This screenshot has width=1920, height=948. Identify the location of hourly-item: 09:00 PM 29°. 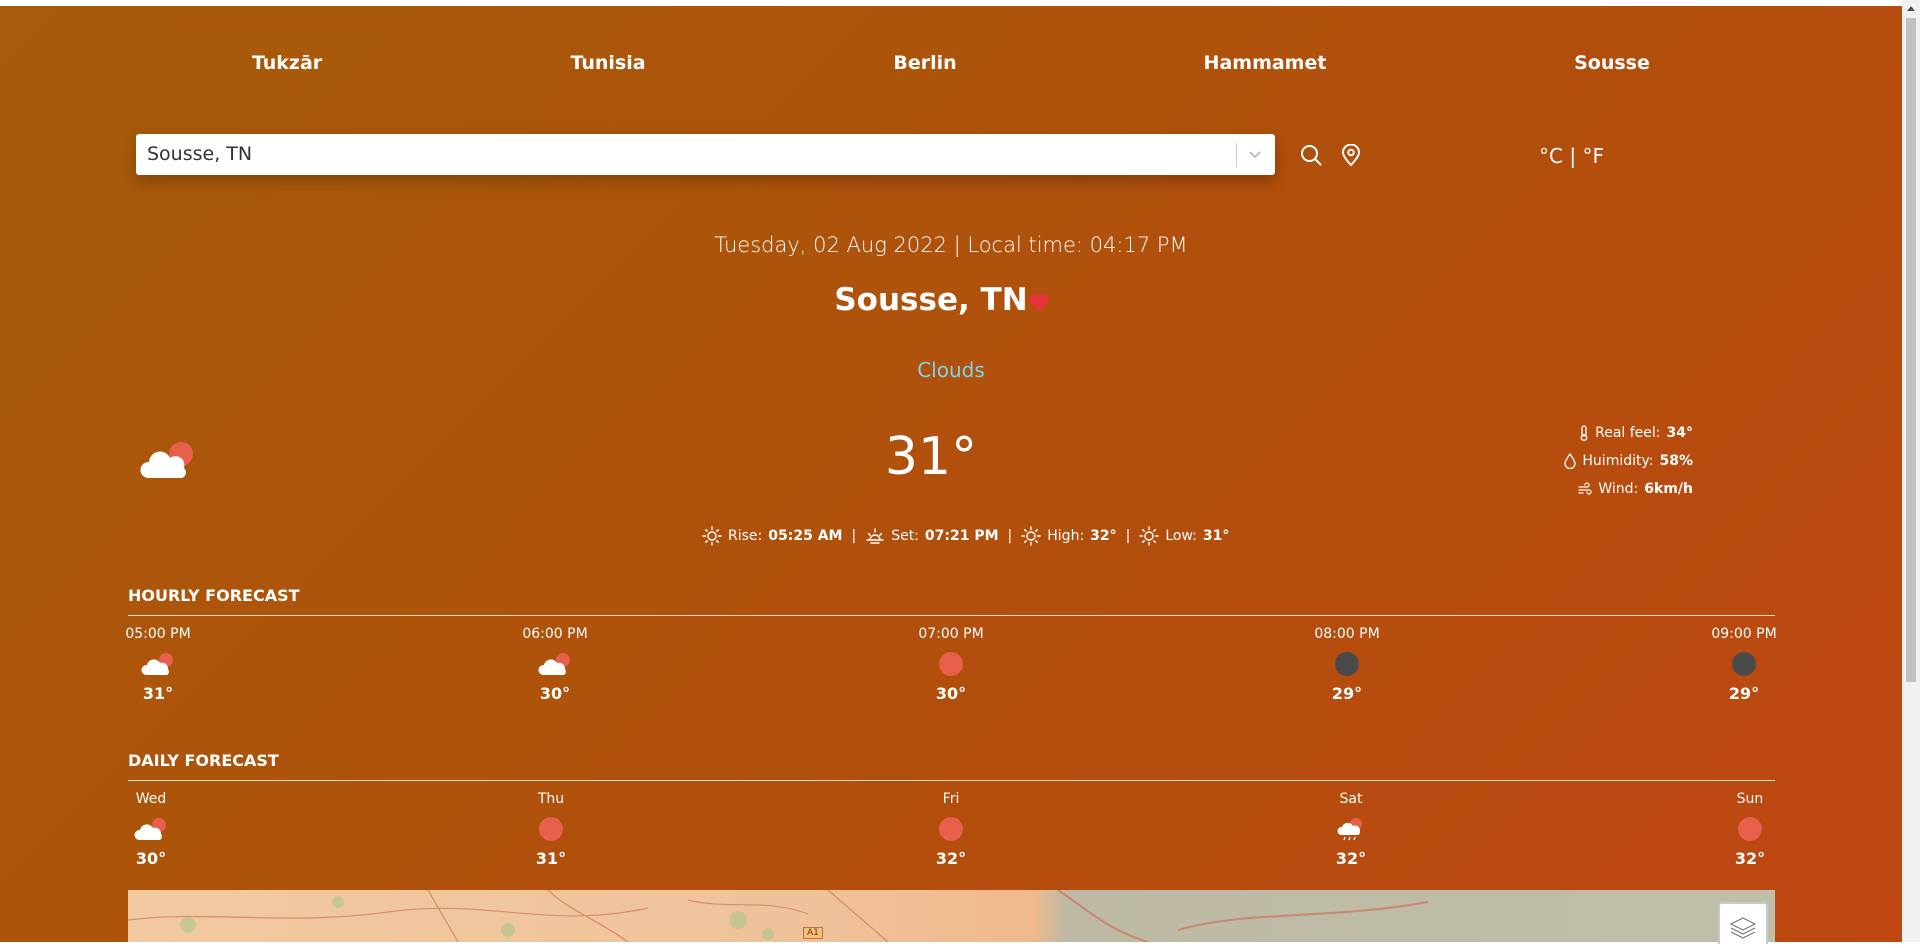
(1744, 664).